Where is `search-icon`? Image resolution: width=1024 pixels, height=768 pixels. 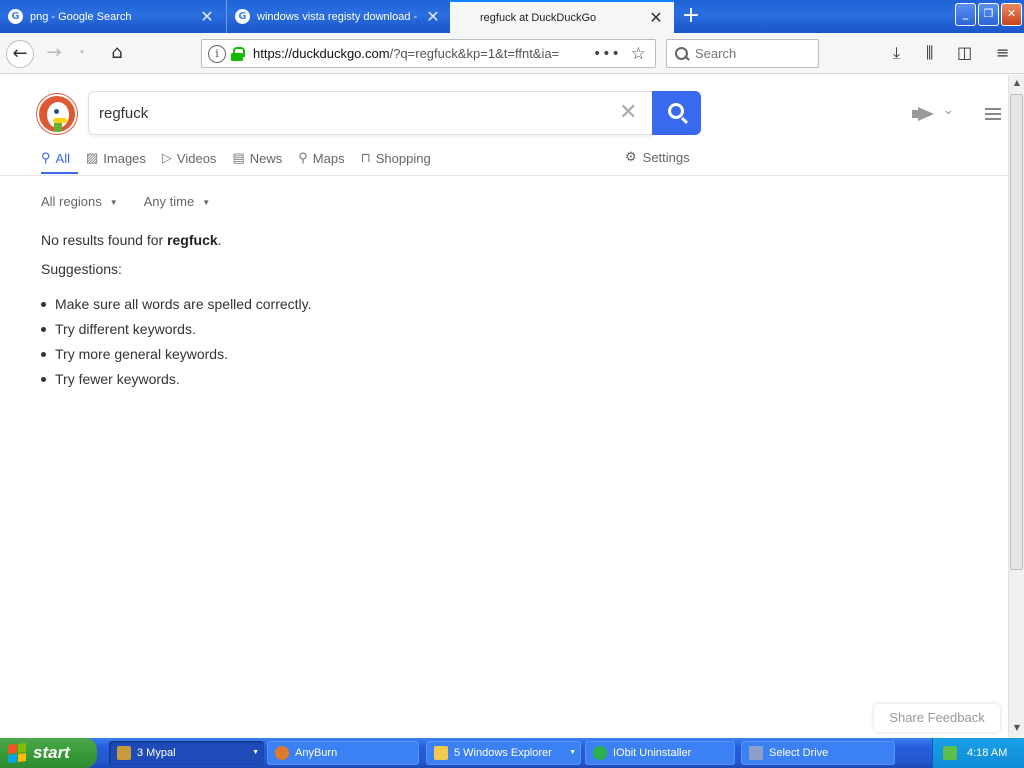 search-icon is located at coordinates (682, 53).